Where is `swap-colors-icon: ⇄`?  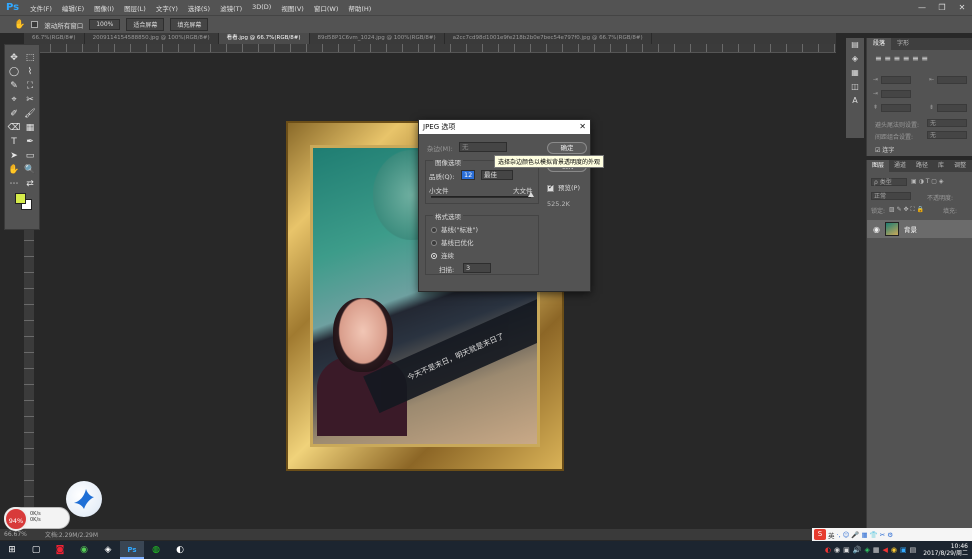 swap-colors-icon: ⇄ is located at coordinates (30, 184).